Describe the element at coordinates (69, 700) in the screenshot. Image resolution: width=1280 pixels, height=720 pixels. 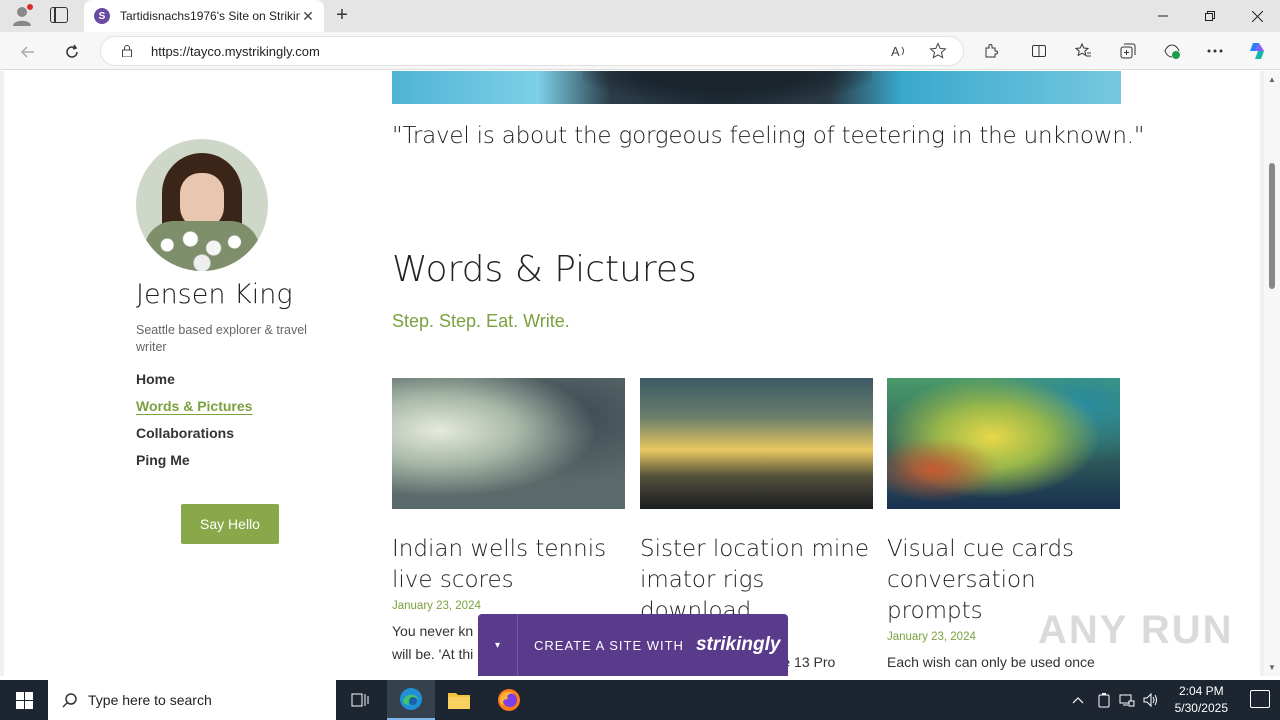
I see `search-icon` at that location.